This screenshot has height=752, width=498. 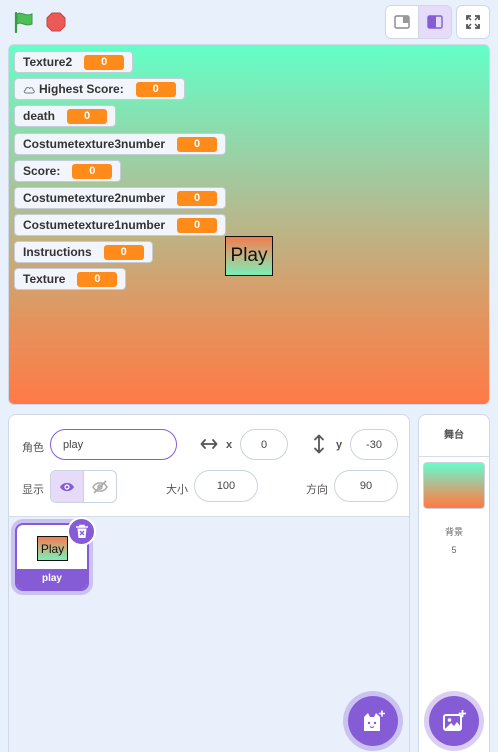 I want to click on stage-pane: 舞台 背景 5, so click(x=454, y=583).